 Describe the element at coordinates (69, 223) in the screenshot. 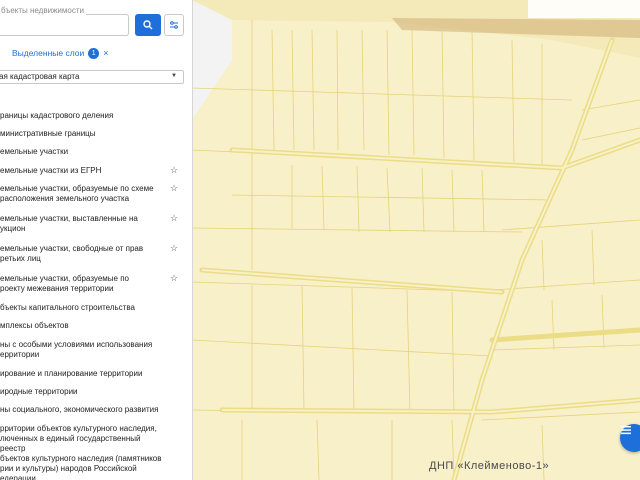

I see `layer-item-label: емельные участки, выставленные на укцион` at that location.